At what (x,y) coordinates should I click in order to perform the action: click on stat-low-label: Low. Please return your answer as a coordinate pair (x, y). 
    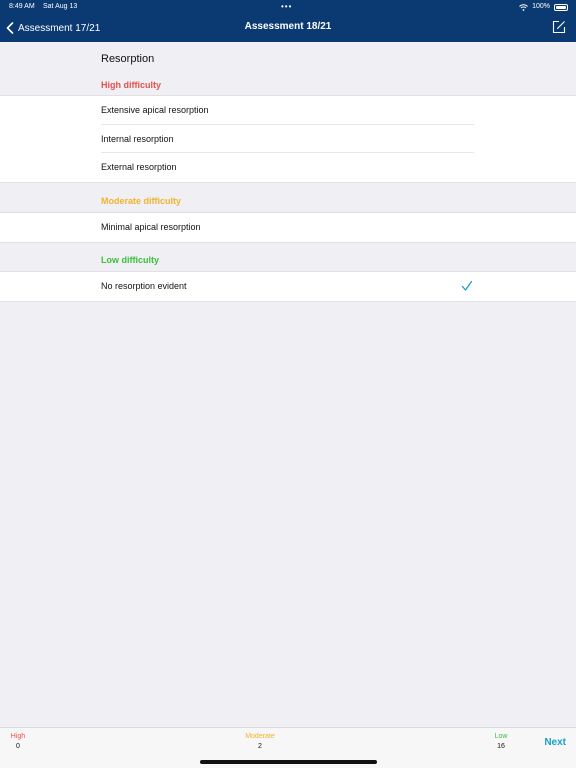
    Looking at the image, I should click on (501, 736).